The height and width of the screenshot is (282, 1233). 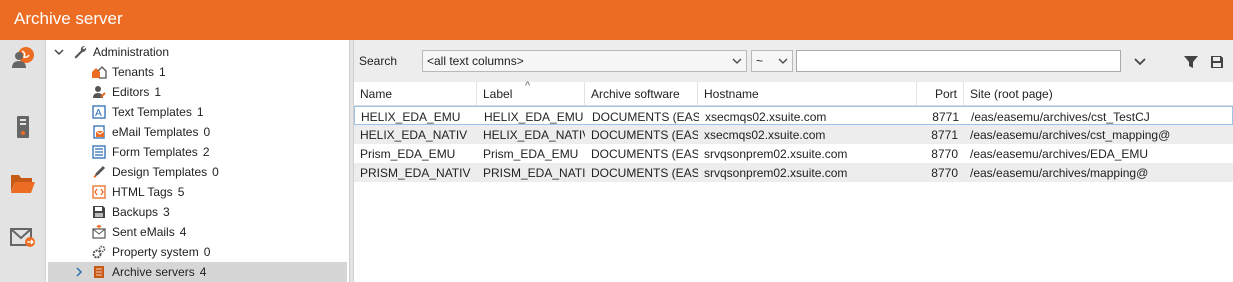 I want to click on html-tags-icon, so click(x=99, y=192).